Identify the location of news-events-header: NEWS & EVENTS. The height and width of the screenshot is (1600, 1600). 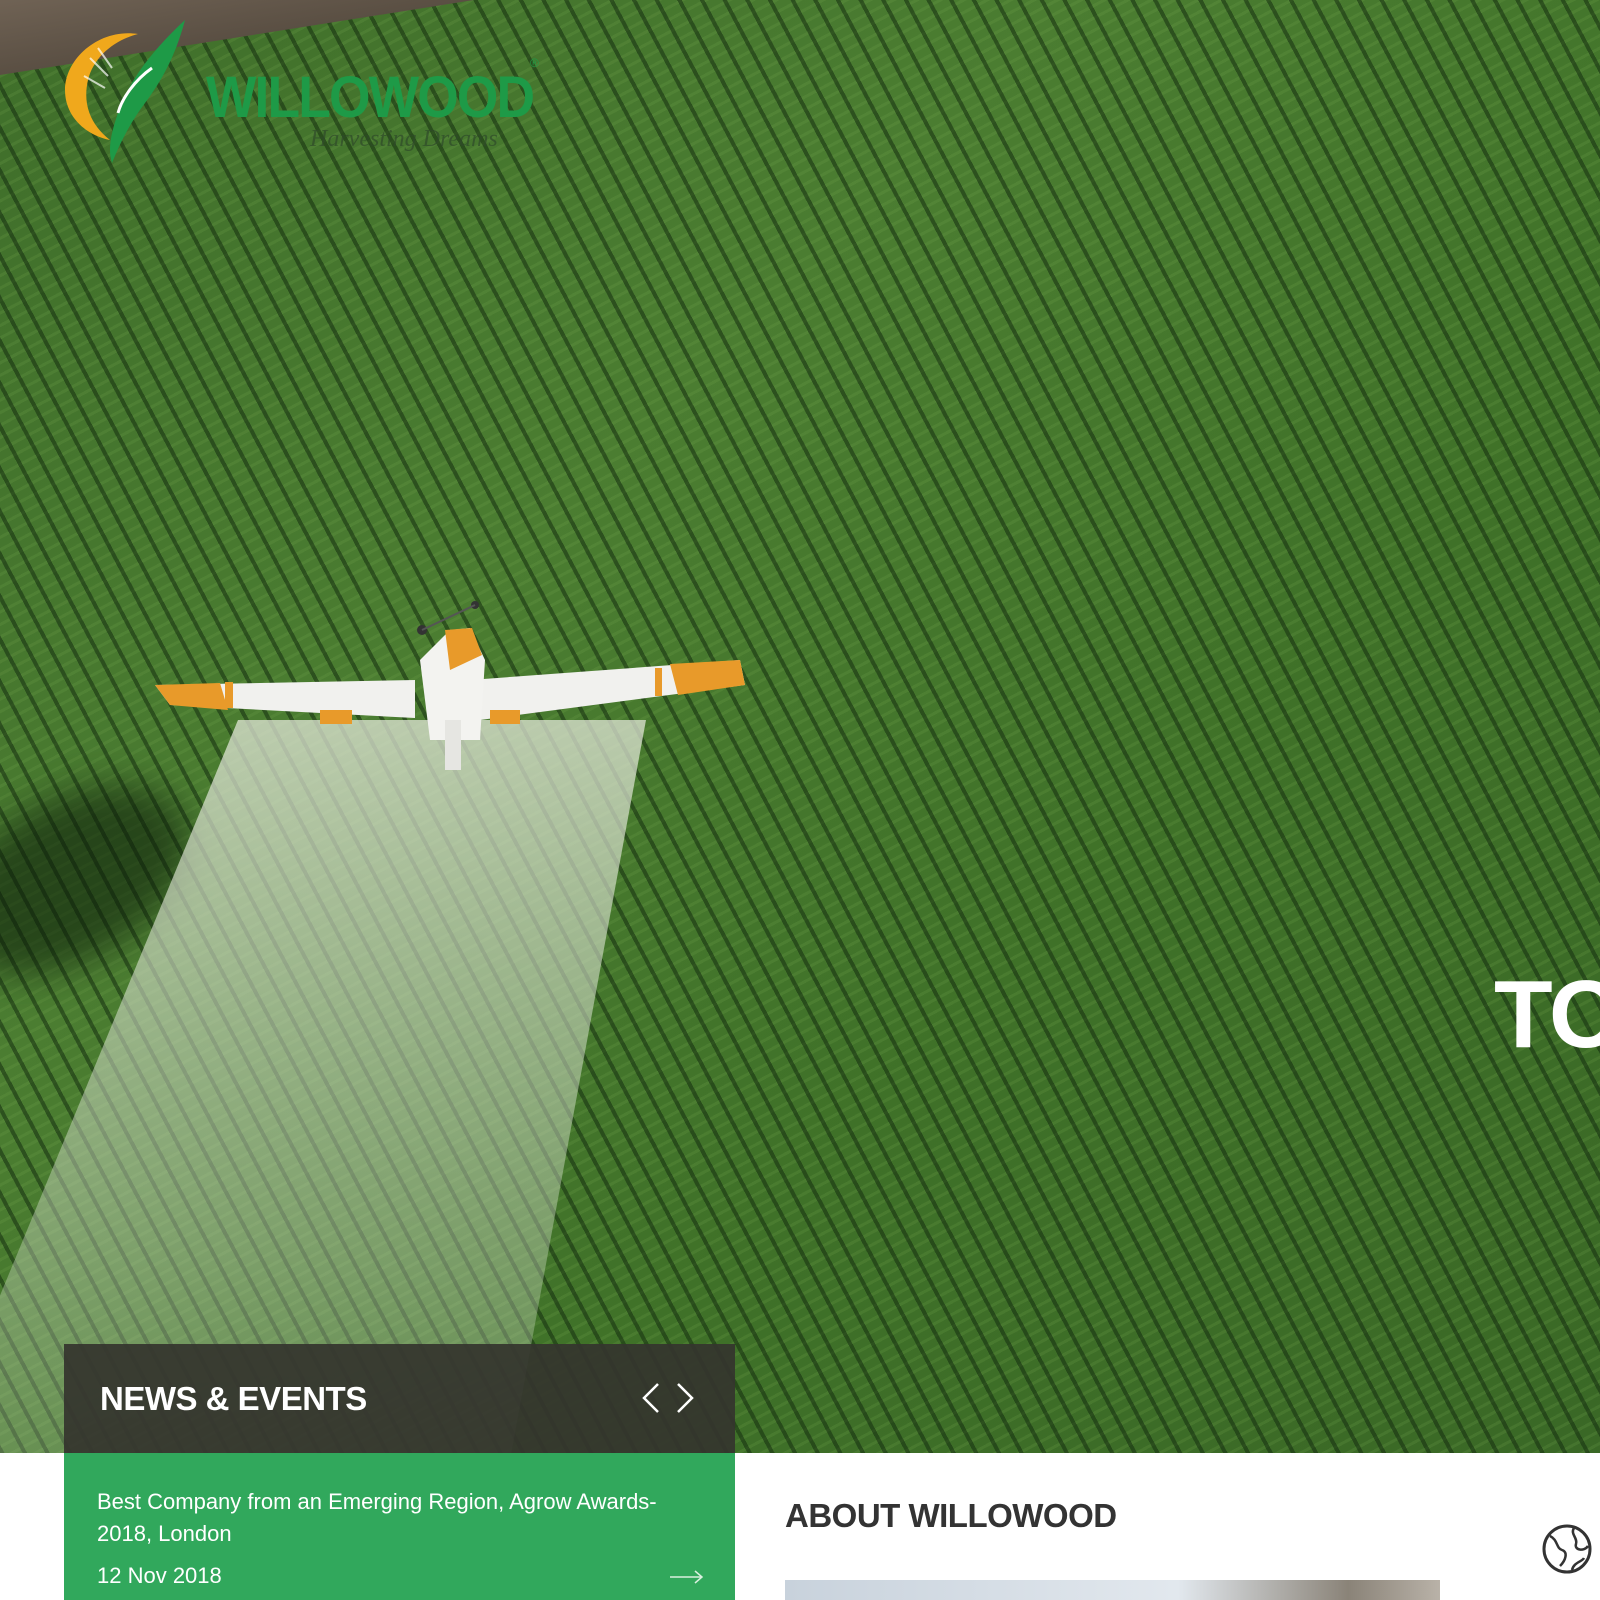
(399, 1398).